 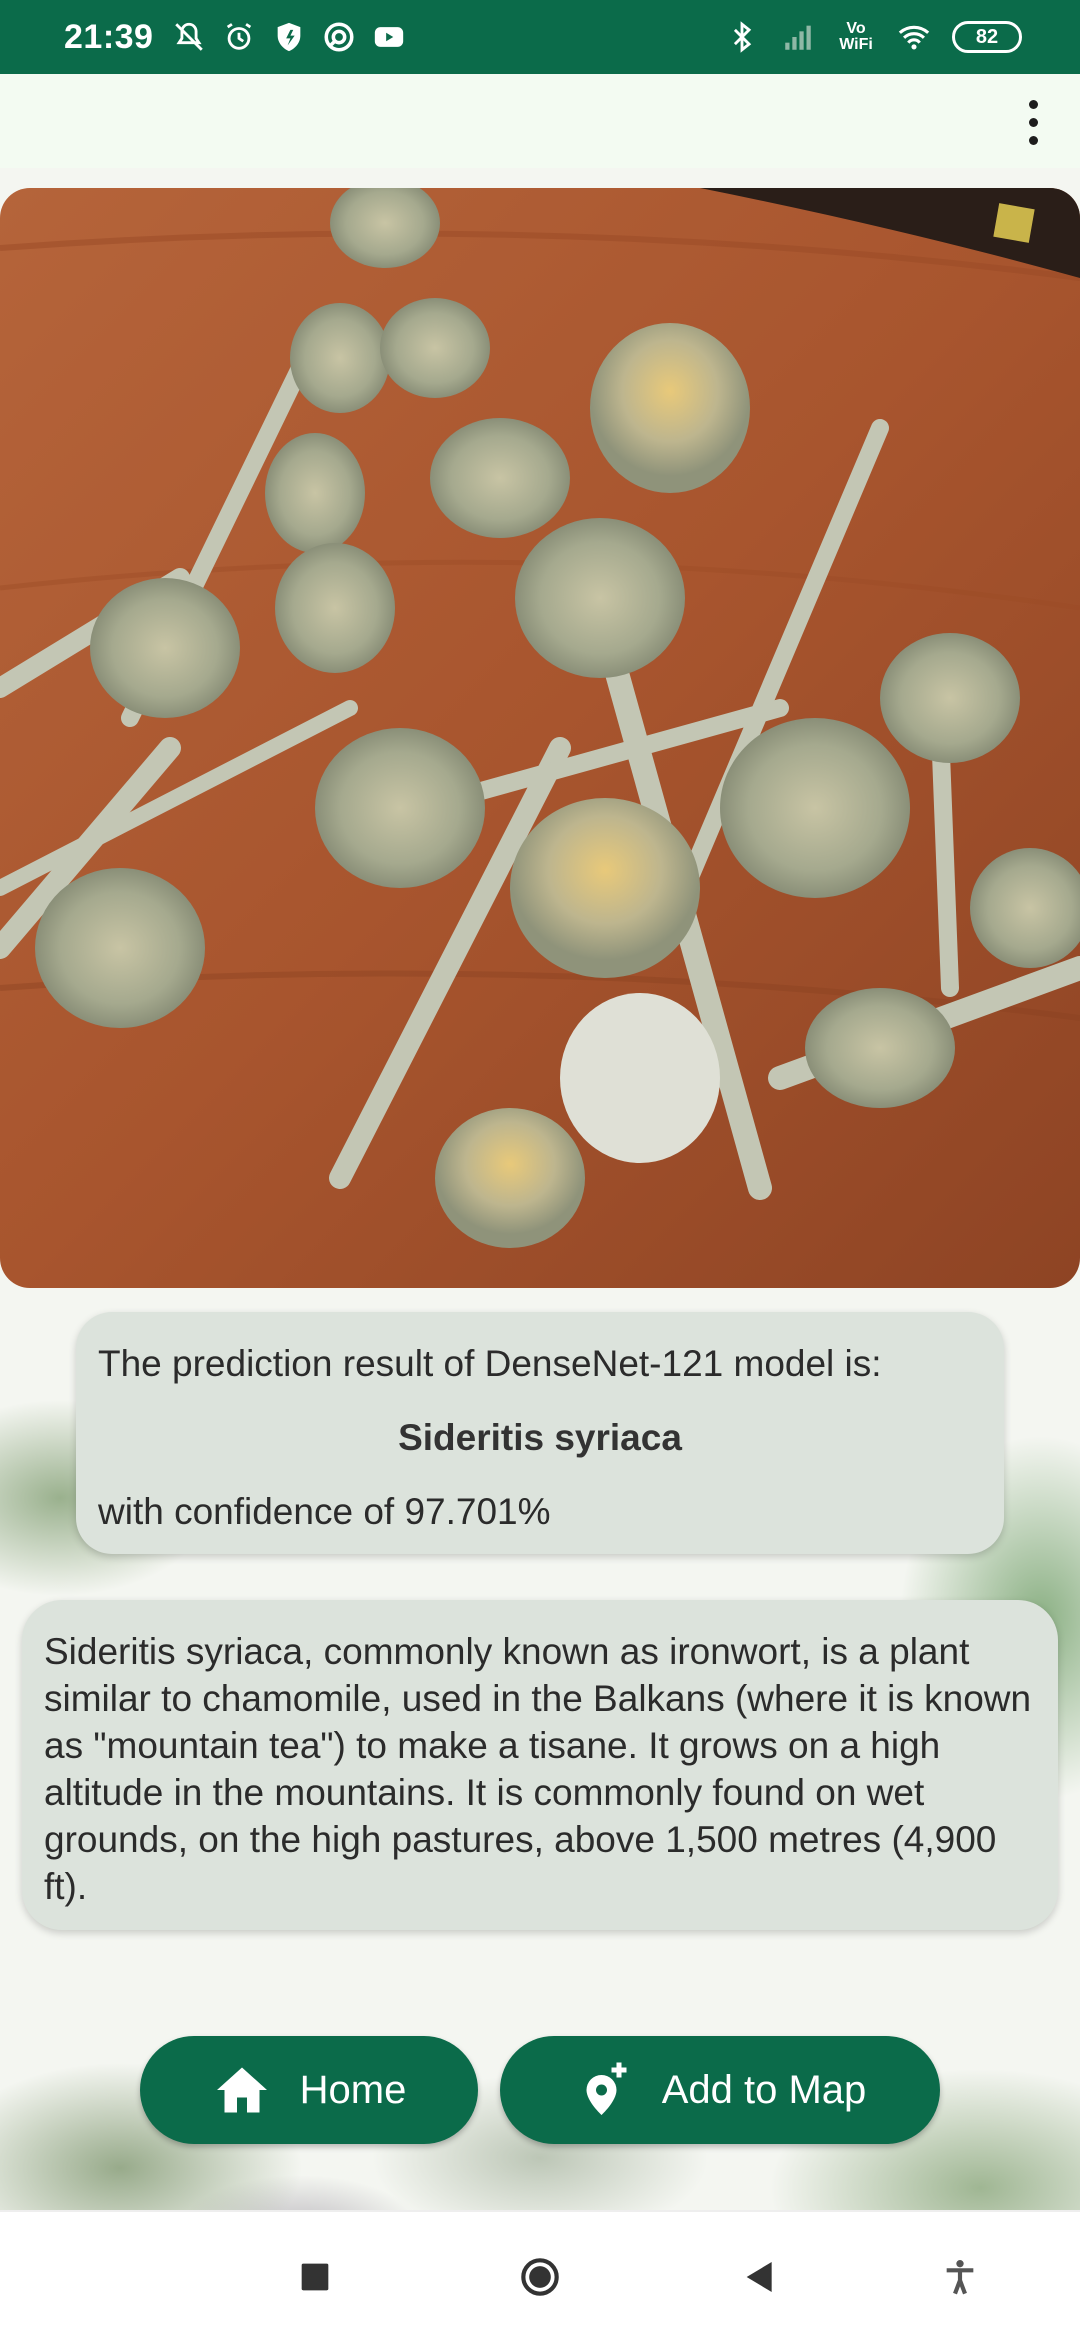 I want to click on app-bar, so click(x=540, y=121).